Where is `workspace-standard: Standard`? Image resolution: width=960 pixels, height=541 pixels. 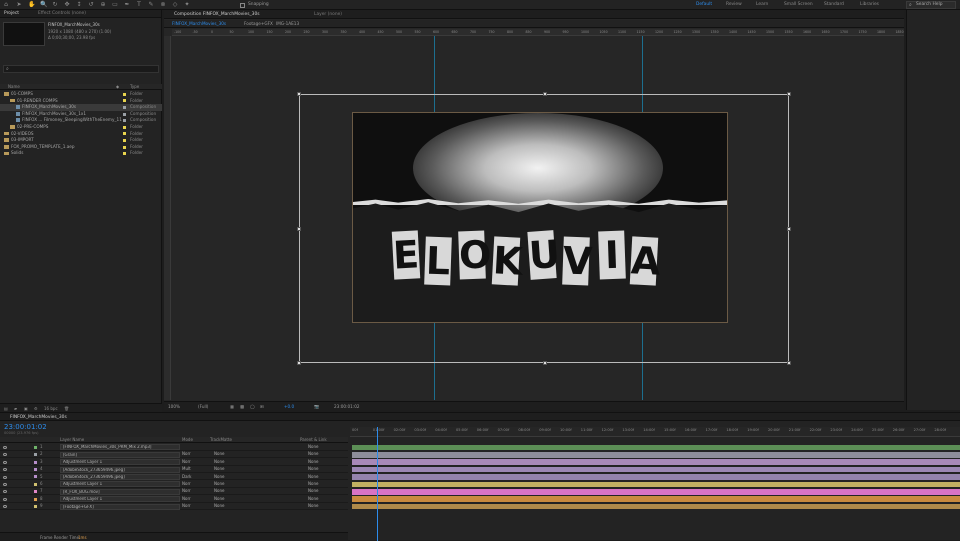
workspace-standard: Standard is located at coordinates (834, 4).